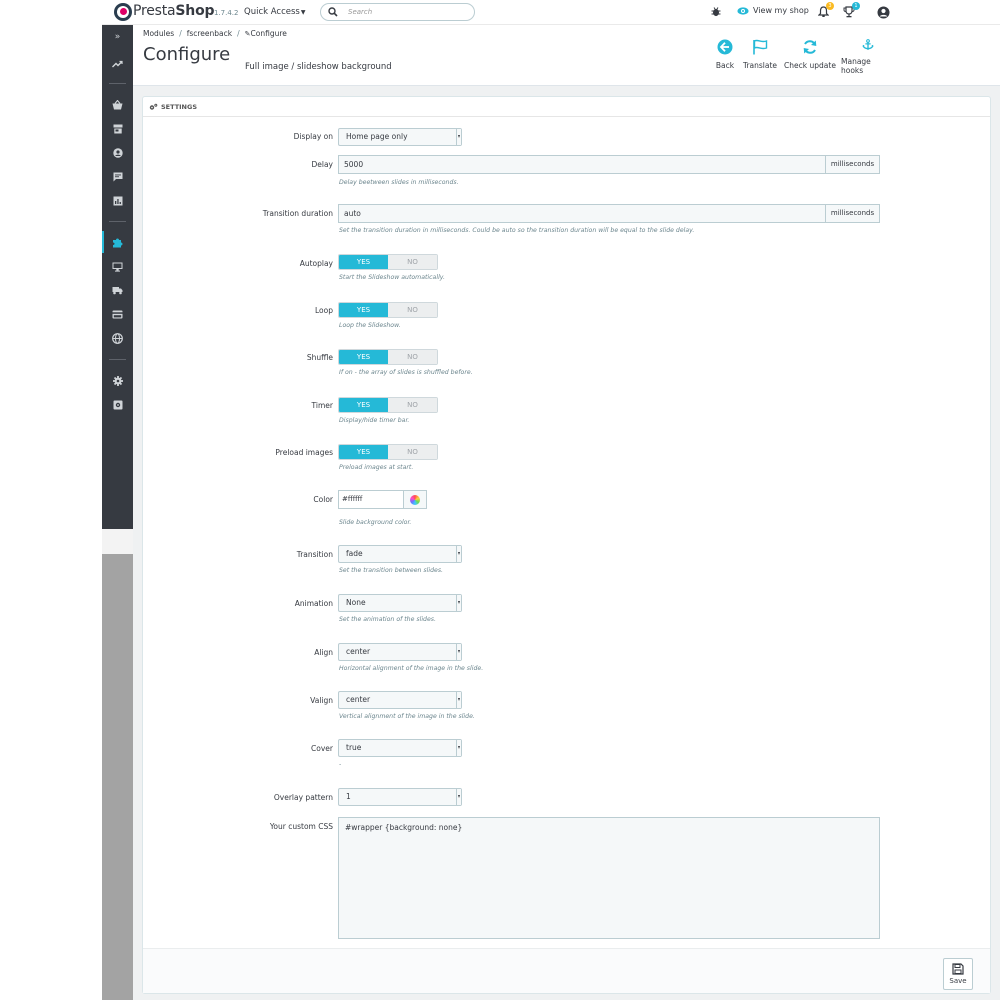  I want to click on valign-select: center, so click(400, 700).